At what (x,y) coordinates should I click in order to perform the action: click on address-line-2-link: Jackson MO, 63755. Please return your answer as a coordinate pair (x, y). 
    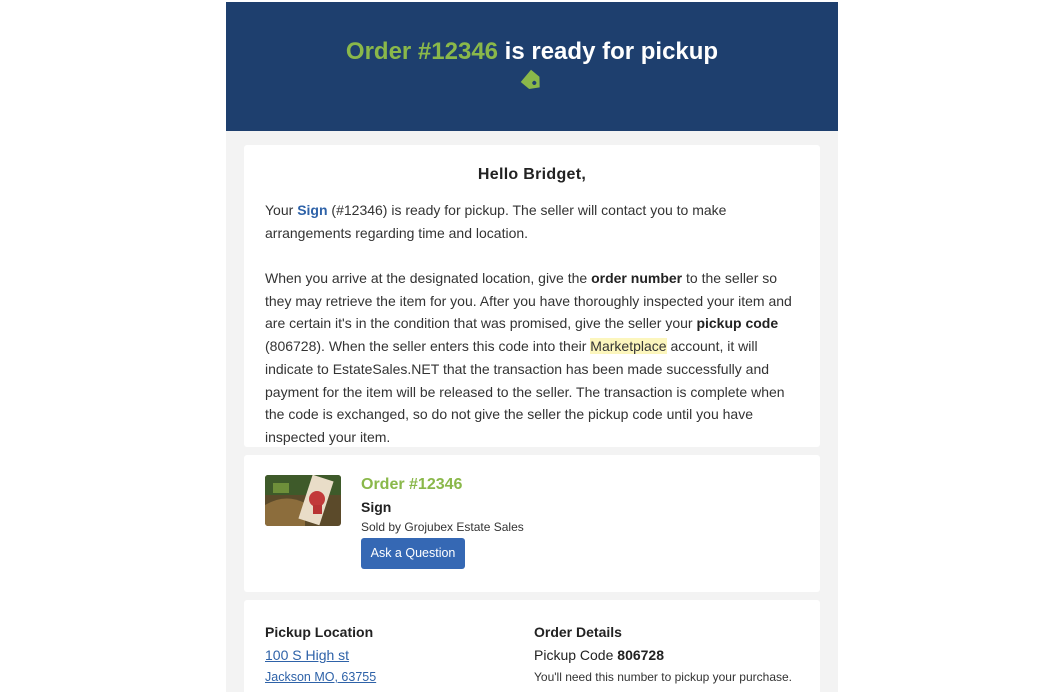
    Looking at the image, I should click on (320, 677).